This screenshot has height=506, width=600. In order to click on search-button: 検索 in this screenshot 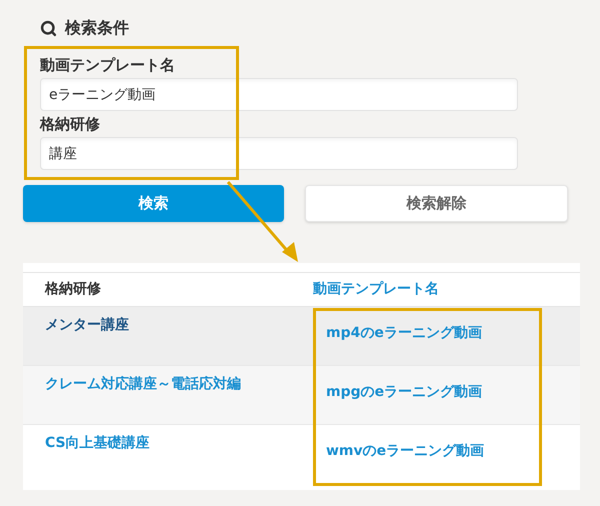, I will do `click(153, 203)`.